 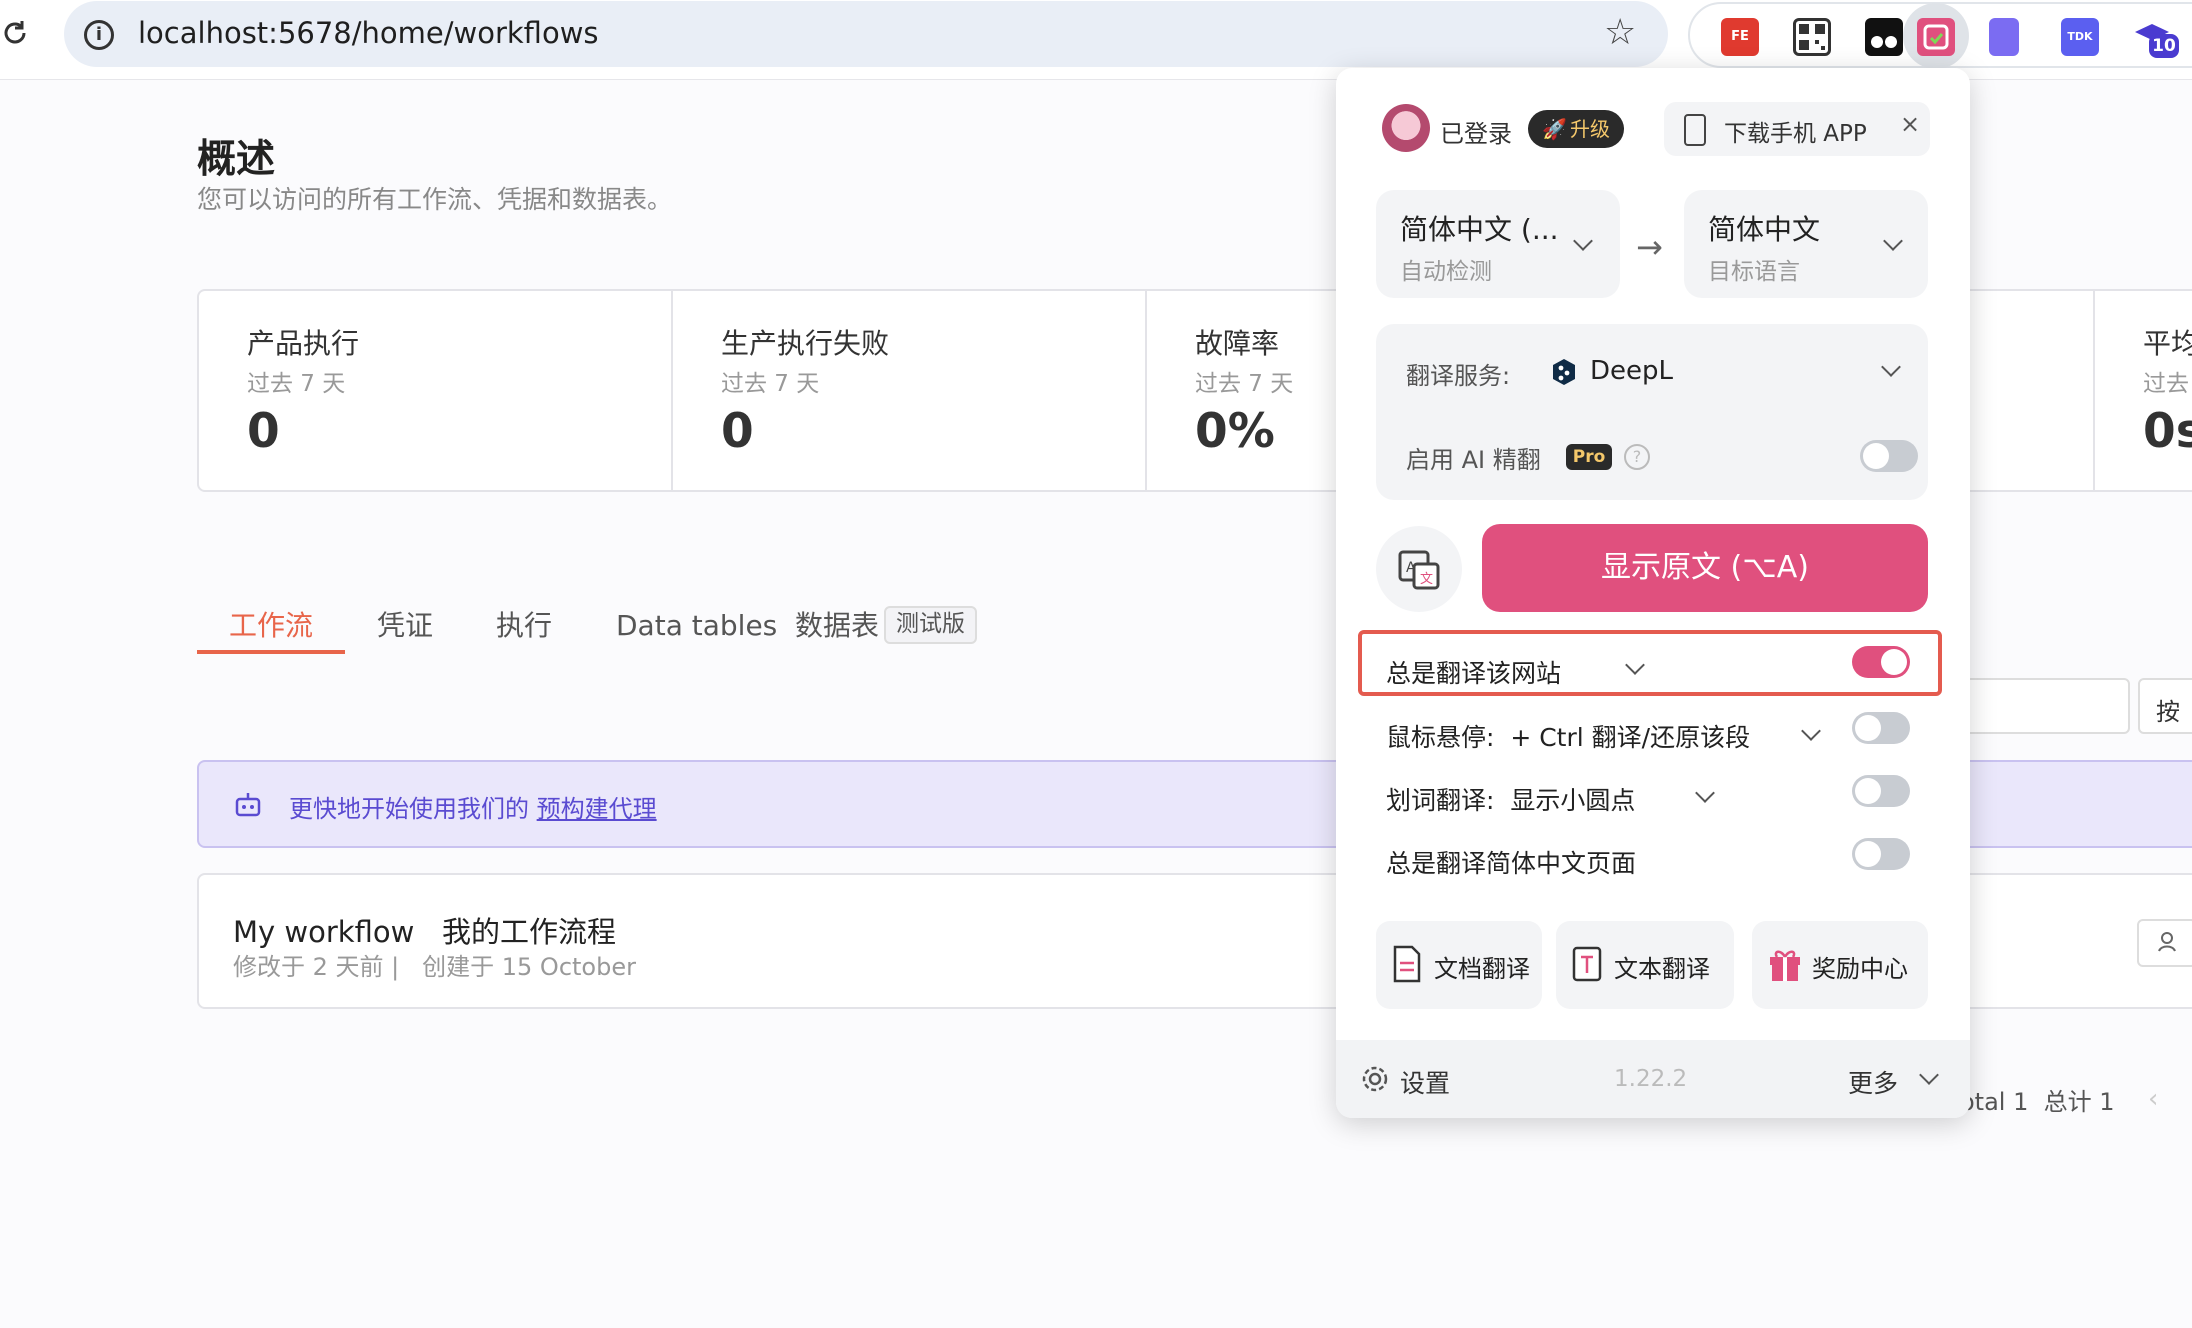 What do you see at coordinates (1784, 964) in the screenshot?
I see `gift-icon` at bounding box center [1784, 964].